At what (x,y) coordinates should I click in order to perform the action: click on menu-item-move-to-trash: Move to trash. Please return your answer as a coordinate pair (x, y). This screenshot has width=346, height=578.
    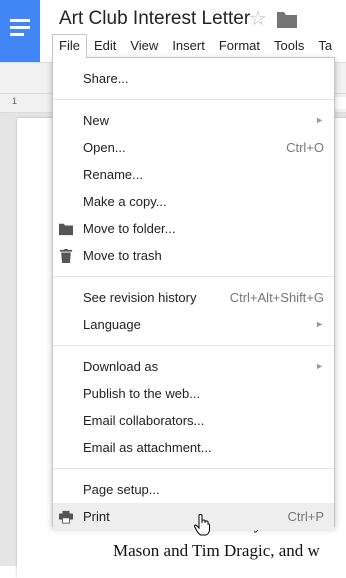
    Looking at the image, I should click on (193, 255).